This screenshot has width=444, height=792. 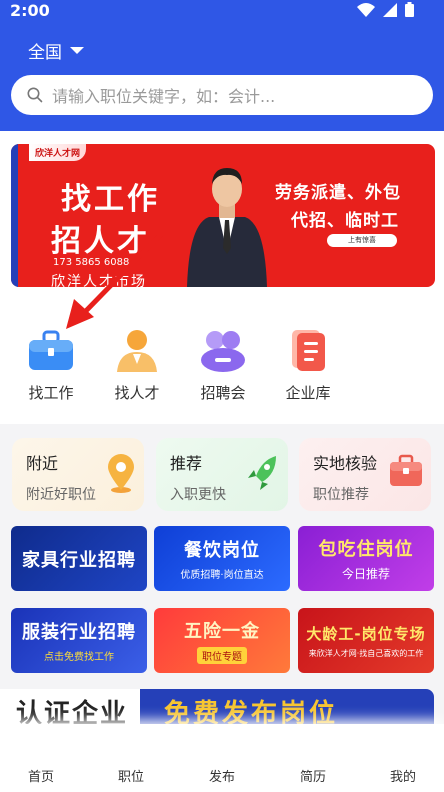 What do you see at coordinates (79, 632) in the screenshot?
I see `tile-title: 服装行业招聘` at bounding box center [79, 632].